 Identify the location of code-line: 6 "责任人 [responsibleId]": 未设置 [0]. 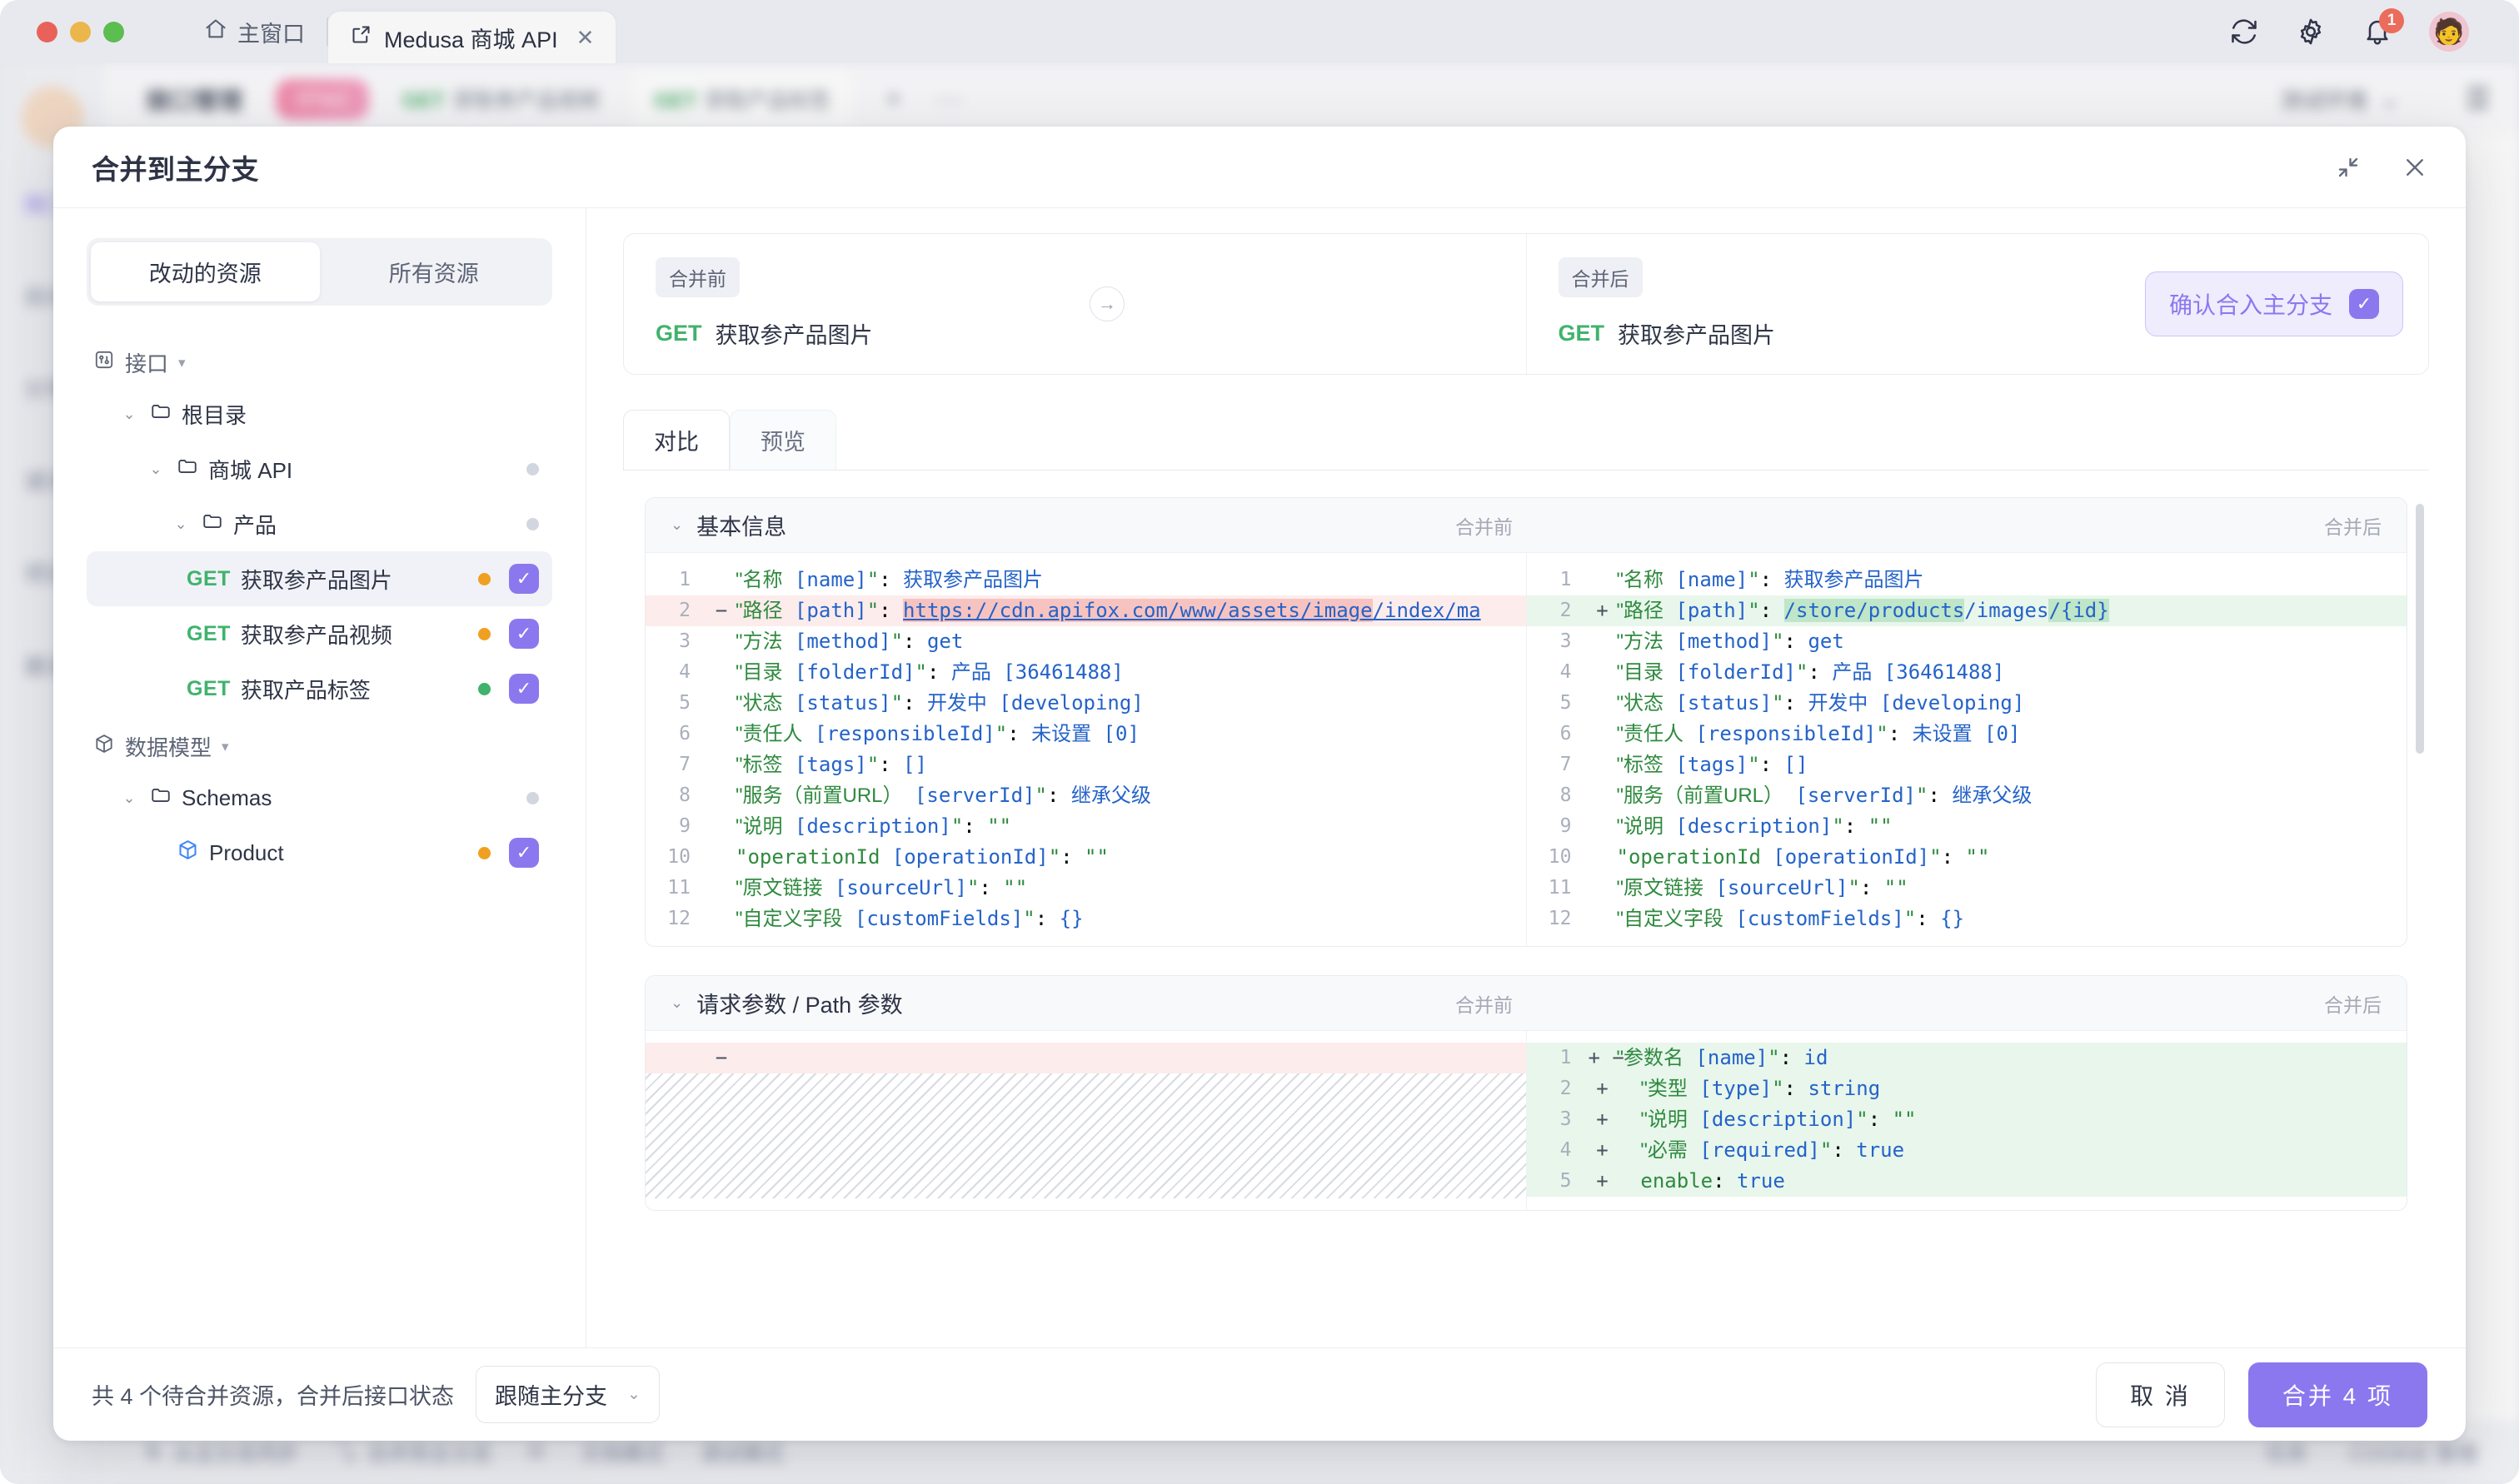
(1967, 734).